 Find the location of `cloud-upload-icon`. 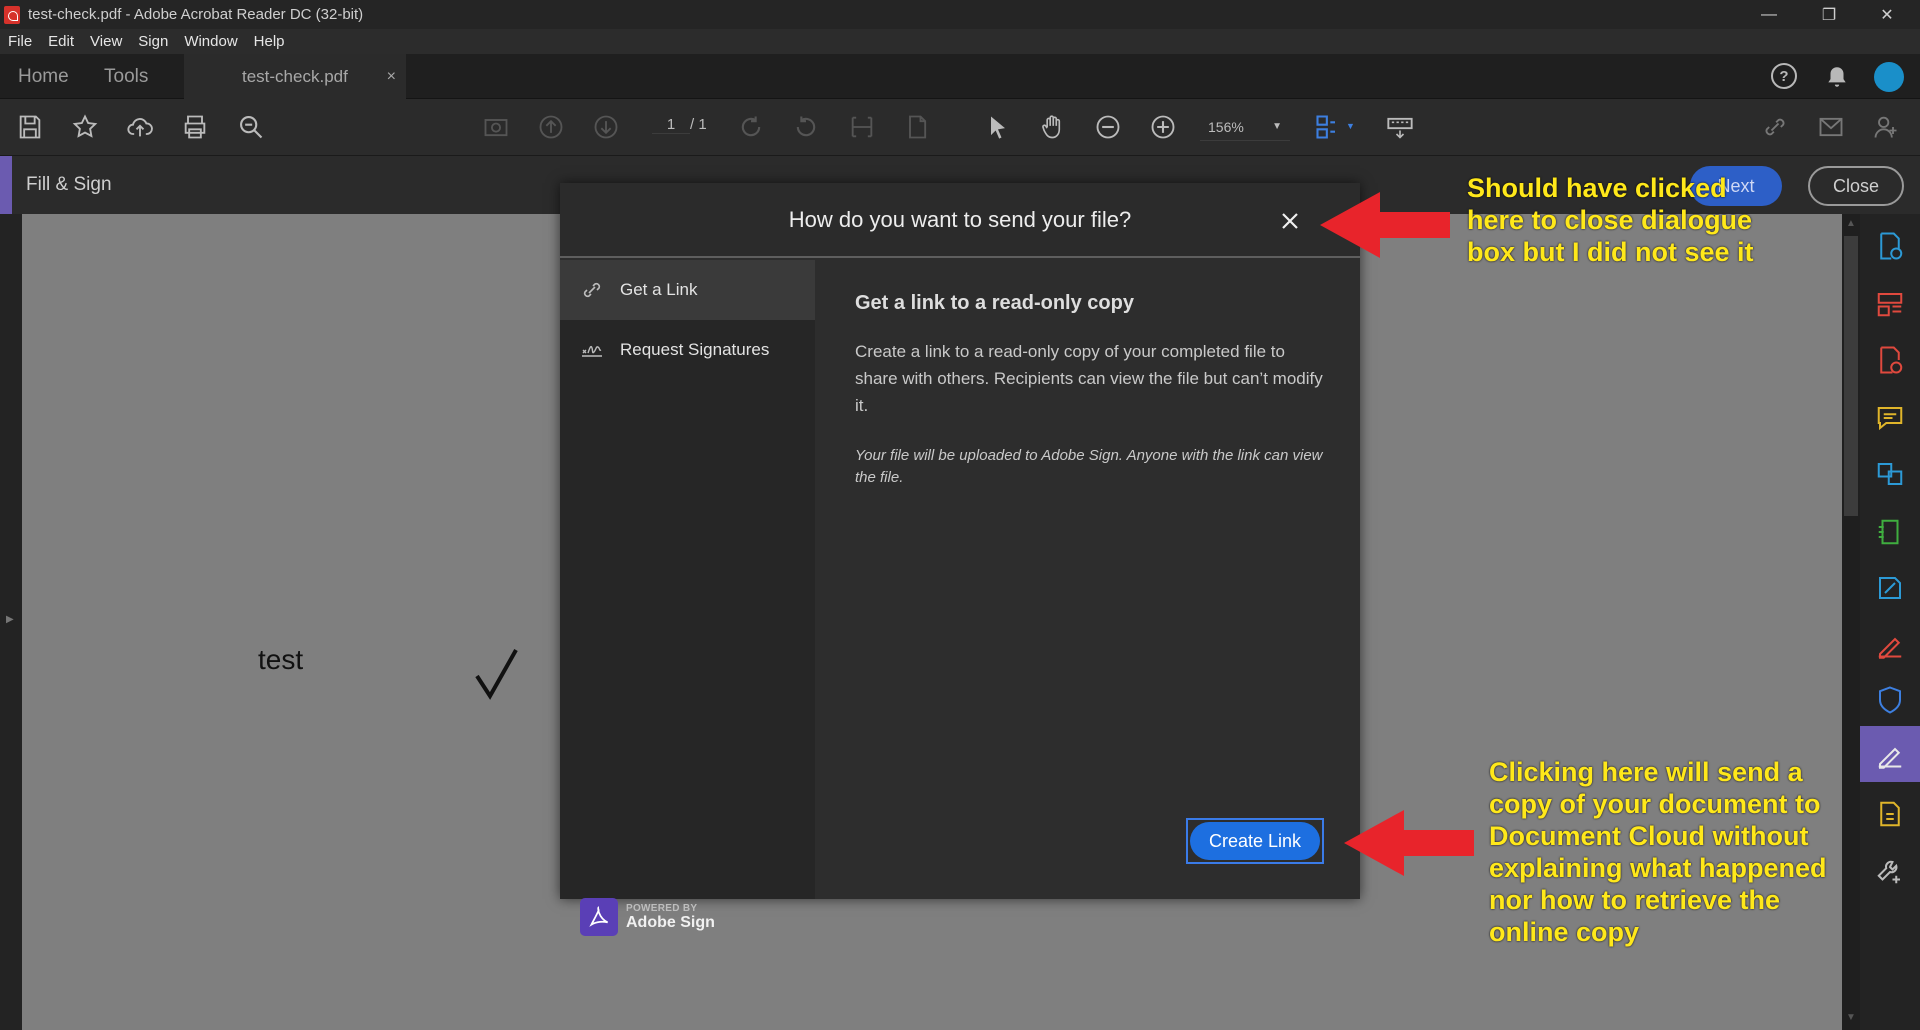

cloud-upload-icon is located at coordinates (140, 127).